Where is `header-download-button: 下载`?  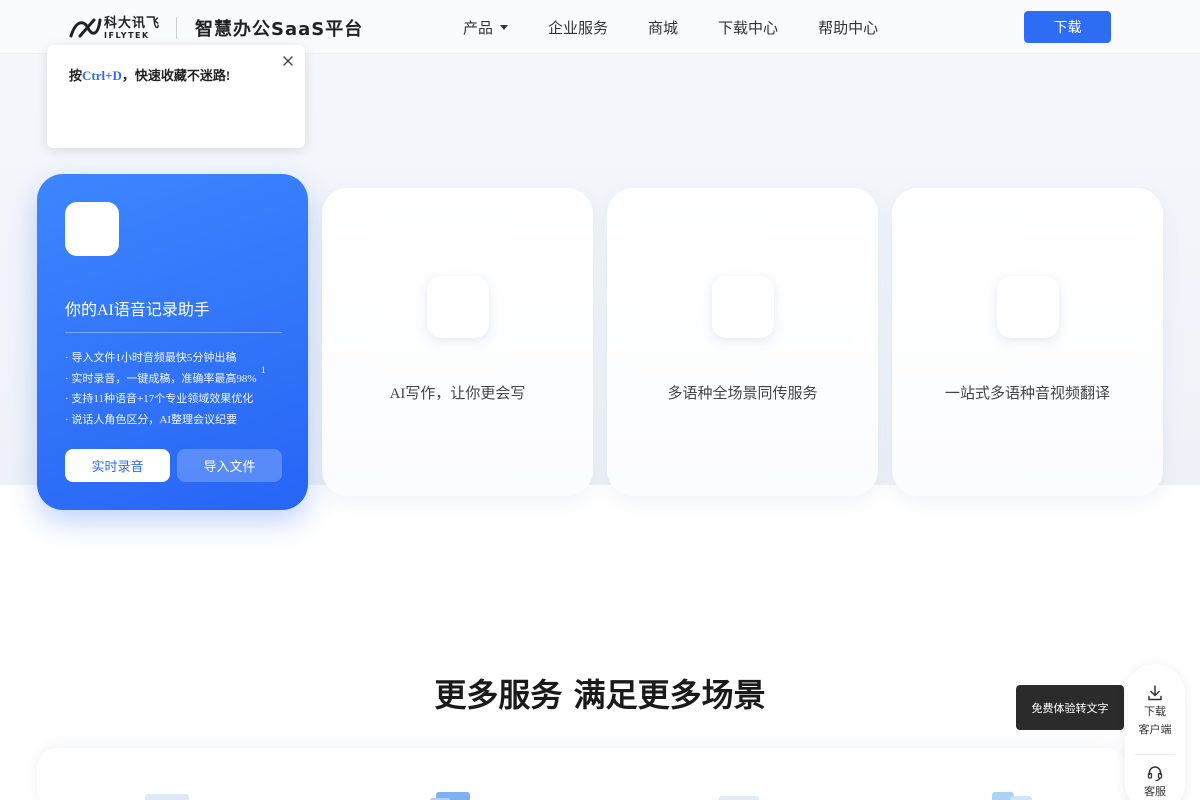 header-download-button: 下载 is located at coordinates (1067, 27).